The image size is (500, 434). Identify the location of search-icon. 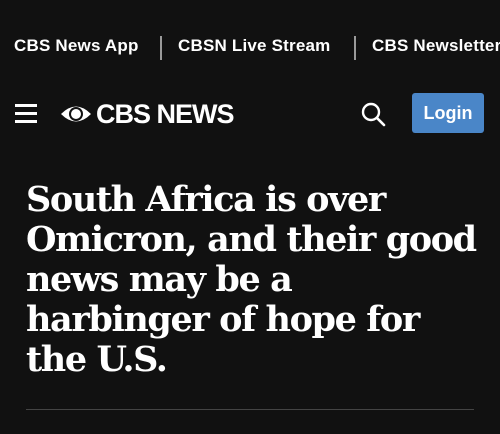
(373, 114).